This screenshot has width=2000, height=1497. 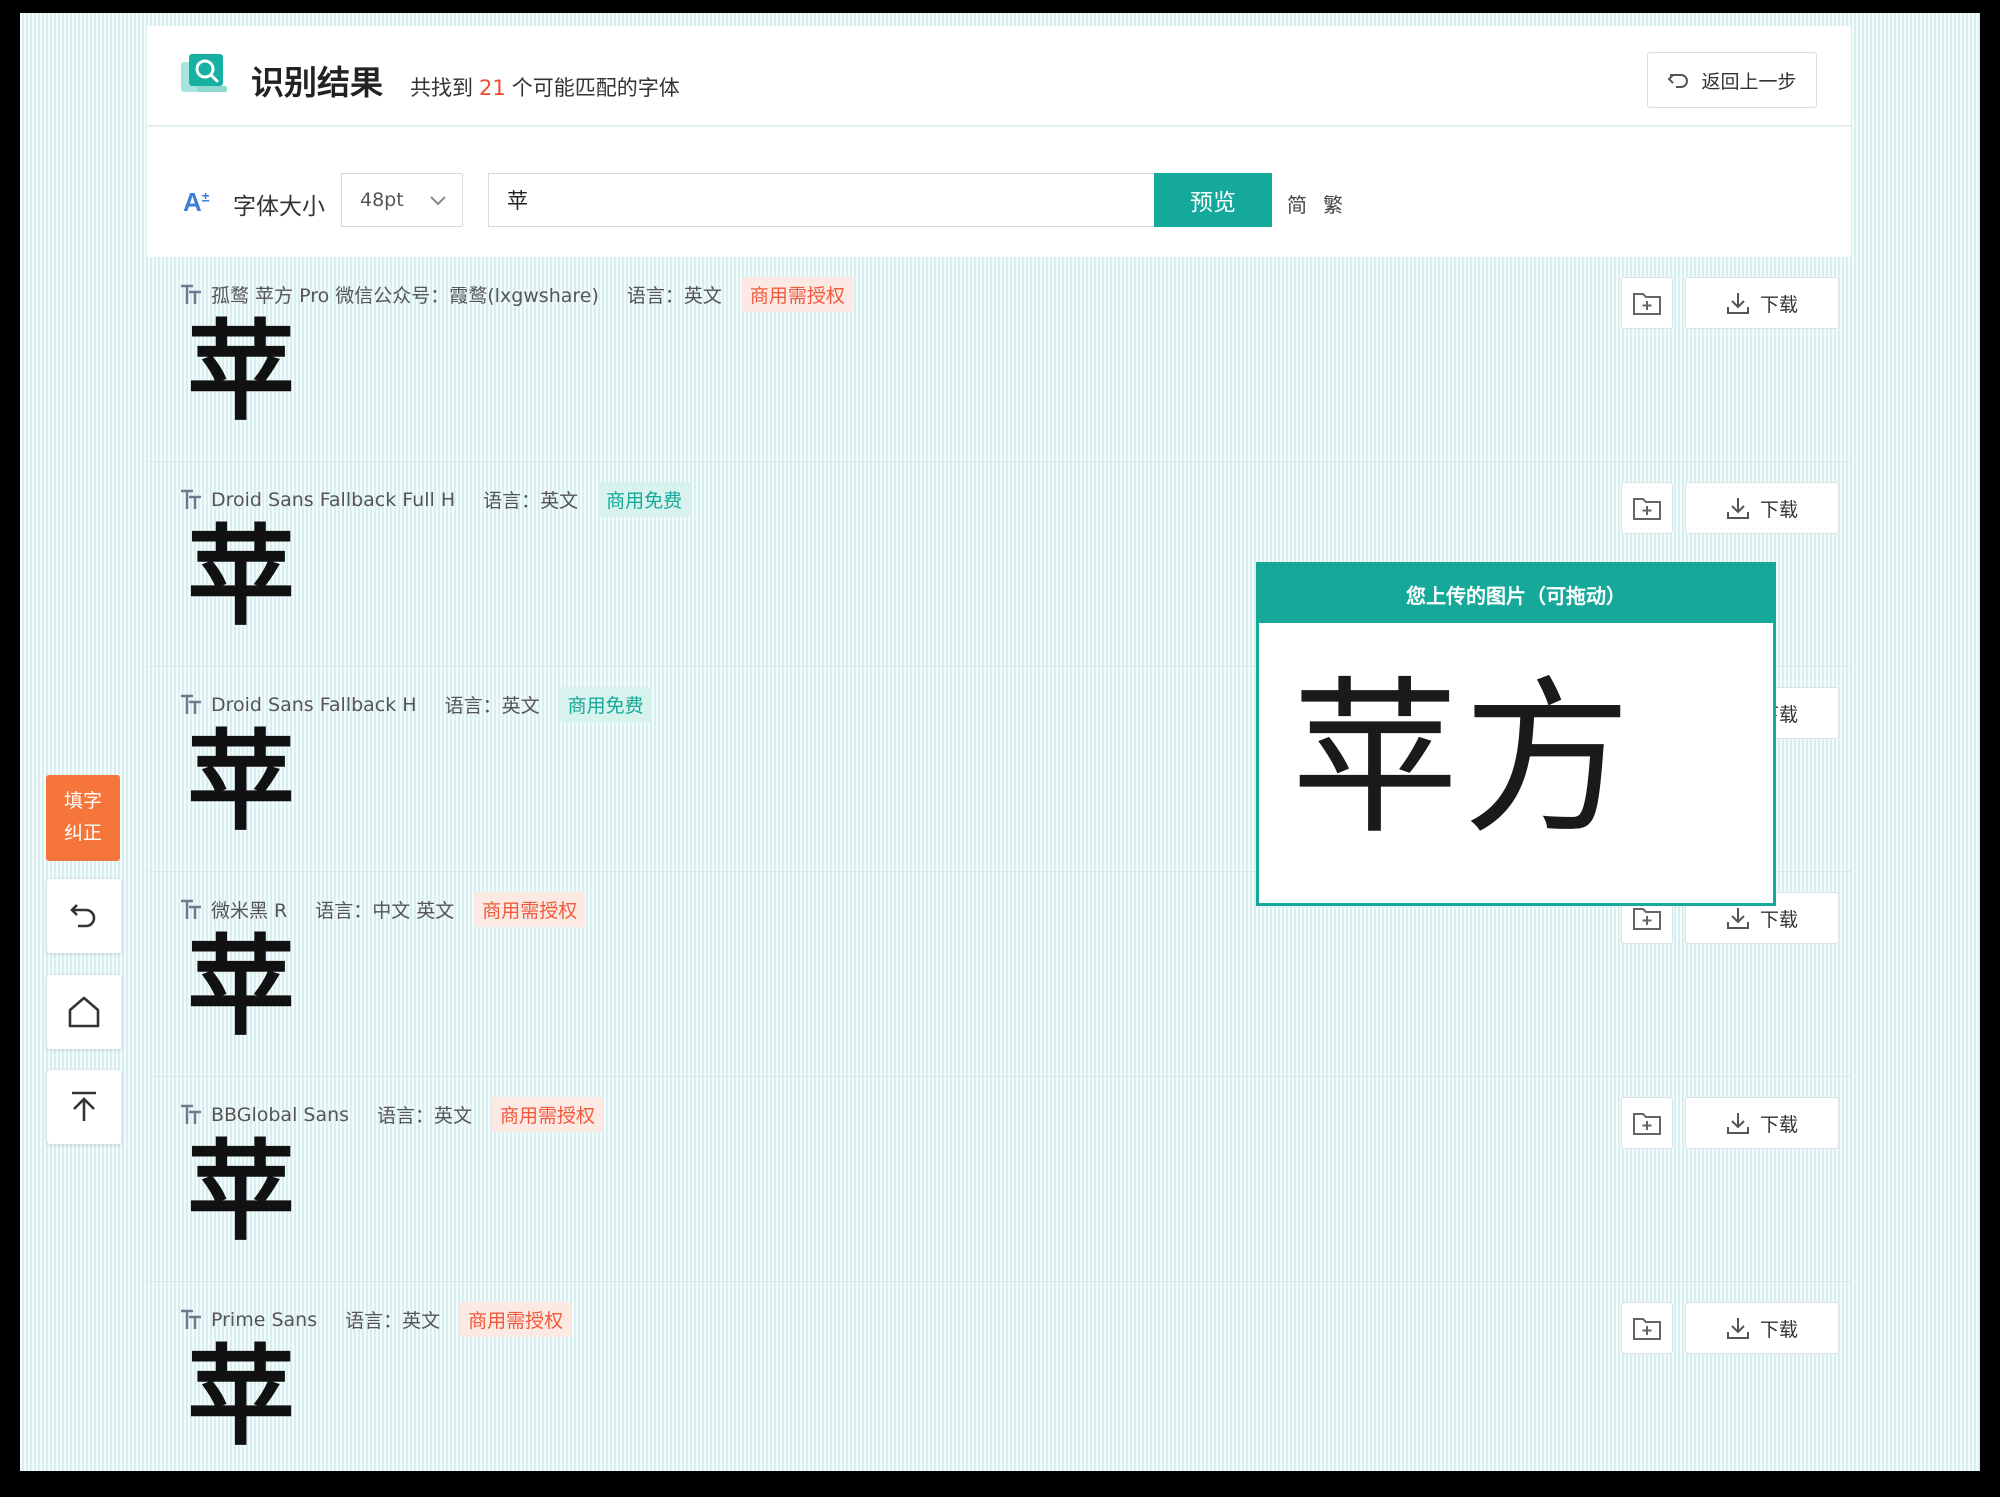 What do you see at coordinates (1213, 200) in the screenshot?
I see `preview-button: 预览` at bounding box center [1213, 200].